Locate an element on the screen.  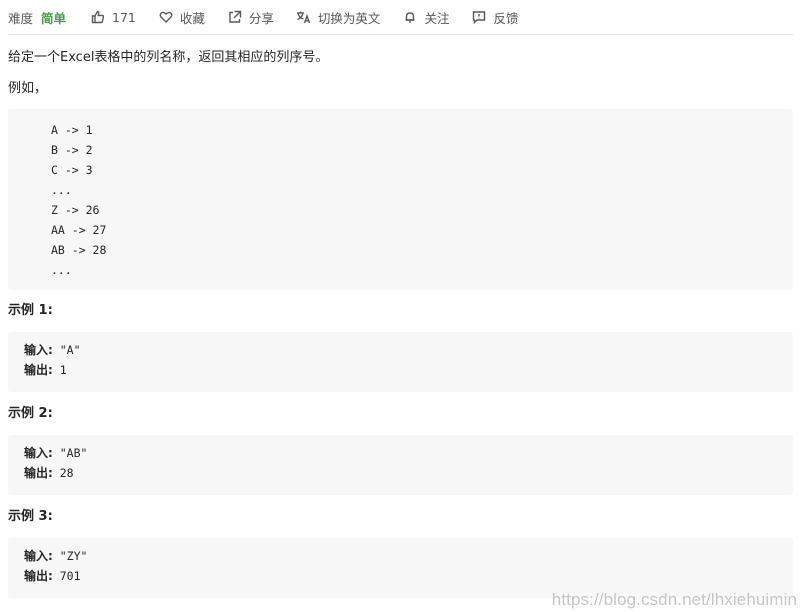
mapping-line: Z -> 26 is located at coordinates (75, 210).